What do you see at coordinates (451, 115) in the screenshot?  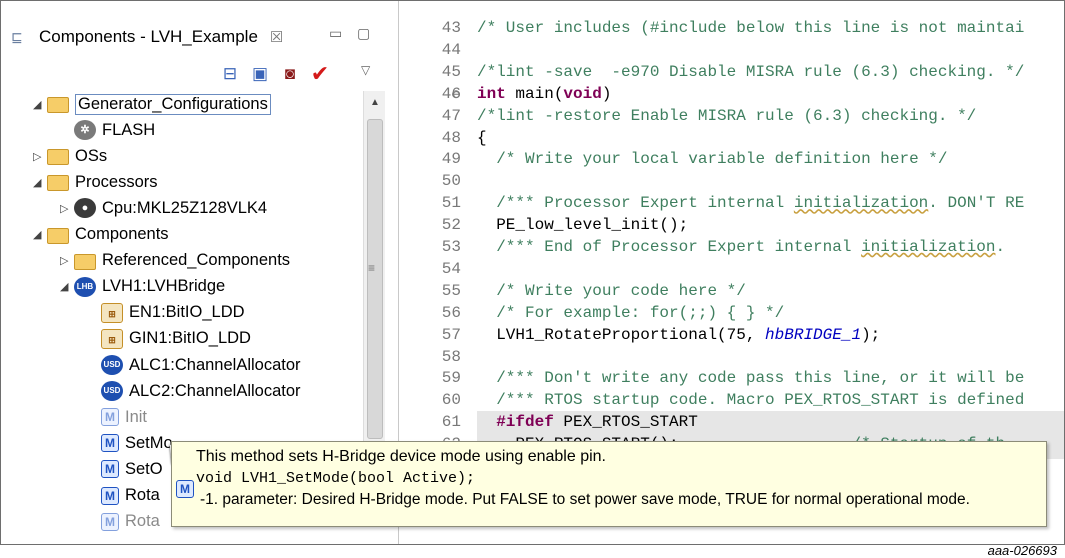 I see `line-number: 47` at bounding box center [451, 115].